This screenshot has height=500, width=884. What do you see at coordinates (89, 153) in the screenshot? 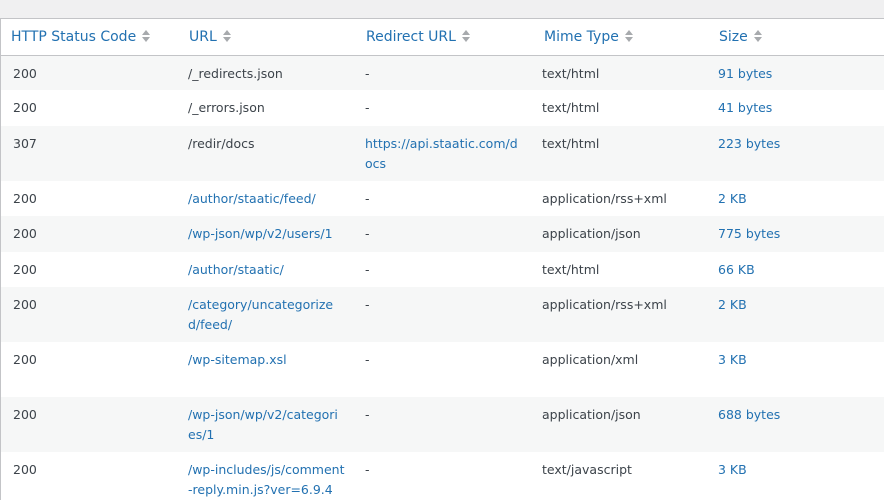
I see `status-code-cell: 307` at bounding box center [89, 153].